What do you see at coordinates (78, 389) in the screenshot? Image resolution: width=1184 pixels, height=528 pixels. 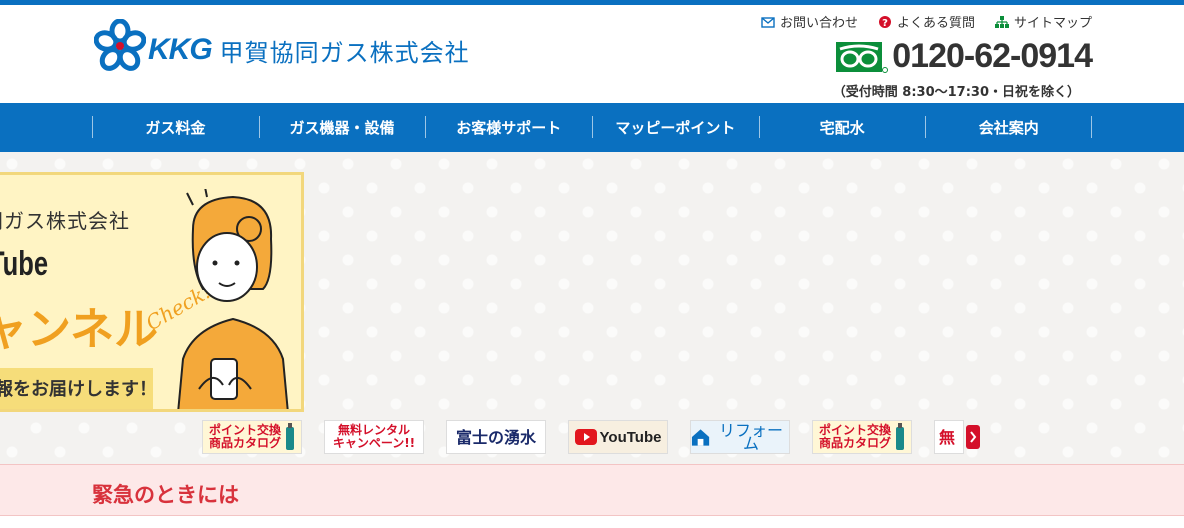 I see `banner-tagline: 報をお届けします！` at bounding box center [78, 389].